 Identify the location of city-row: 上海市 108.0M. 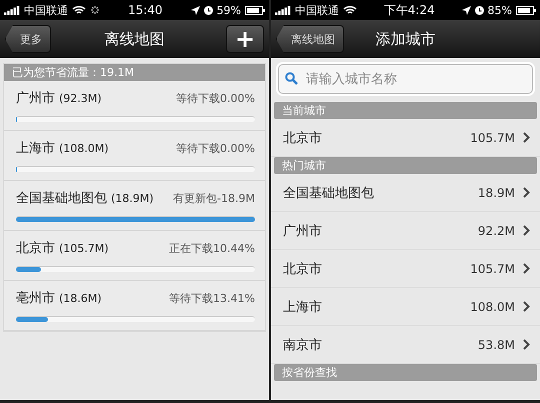
(405, 307).